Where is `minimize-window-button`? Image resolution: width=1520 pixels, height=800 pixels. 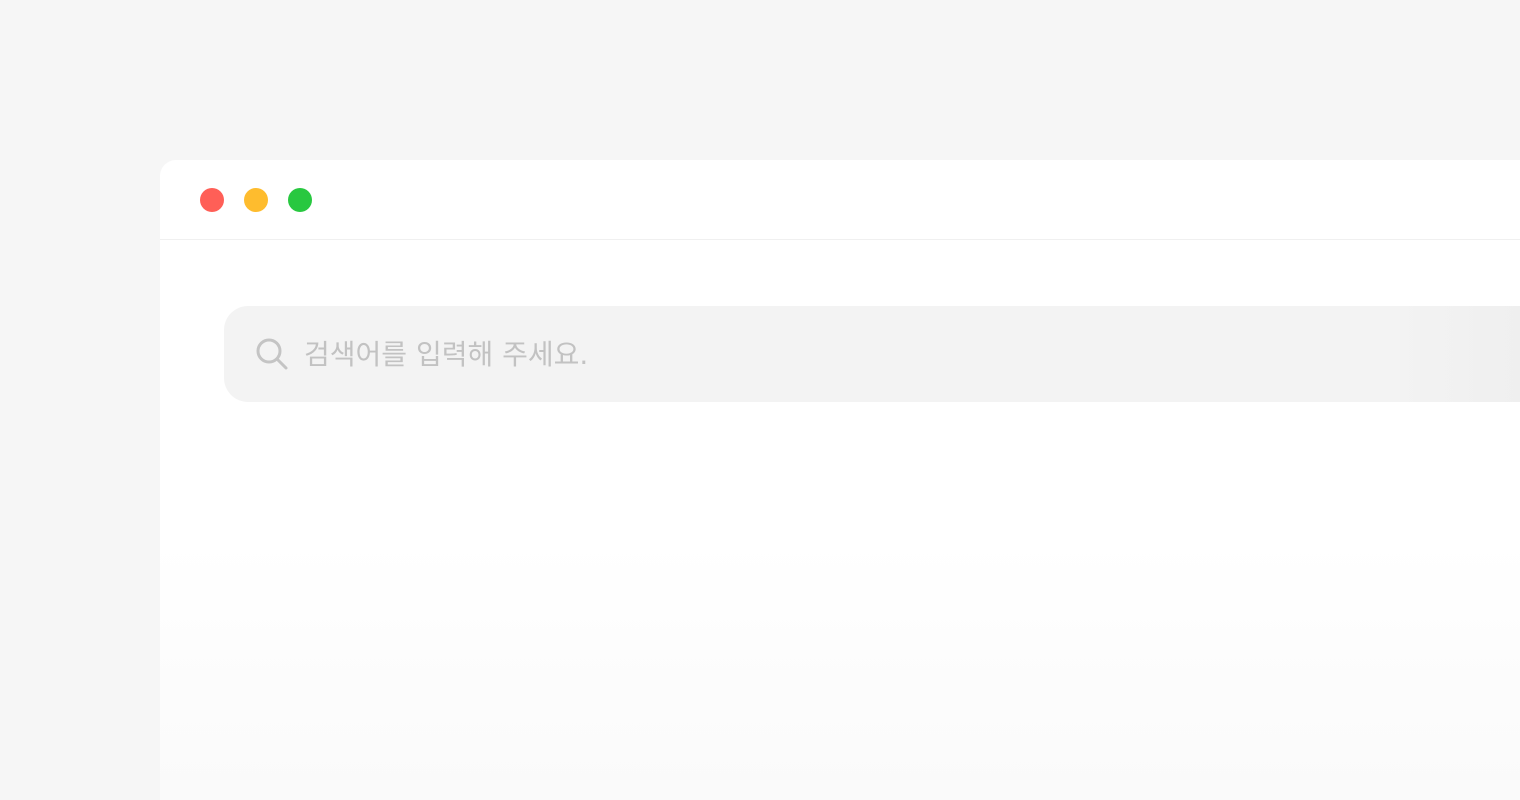 minimize-window-button is located at coordinates (256, 200).